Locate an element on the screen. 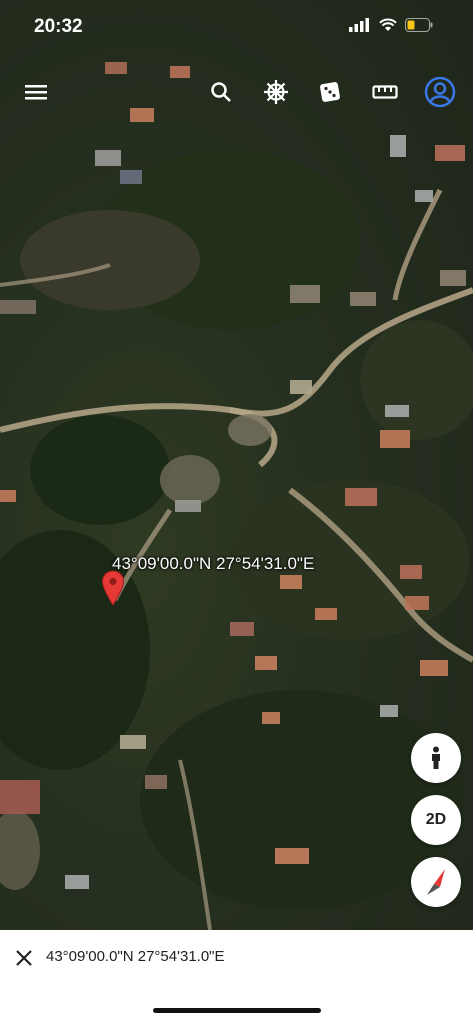  dice-icon is located at coordinates (330, 92).